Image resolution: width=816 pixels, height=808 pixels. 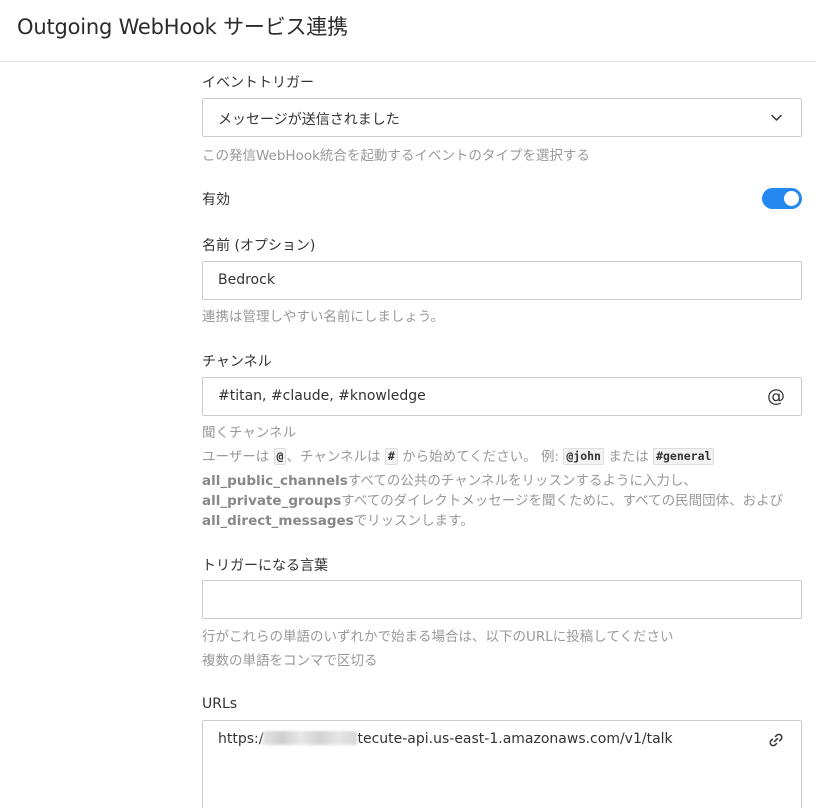 What do you see at coordinates (275, 481) in the screenshot?
I see `keyword-public: all_public_channels` at bounding box center [275, 481].